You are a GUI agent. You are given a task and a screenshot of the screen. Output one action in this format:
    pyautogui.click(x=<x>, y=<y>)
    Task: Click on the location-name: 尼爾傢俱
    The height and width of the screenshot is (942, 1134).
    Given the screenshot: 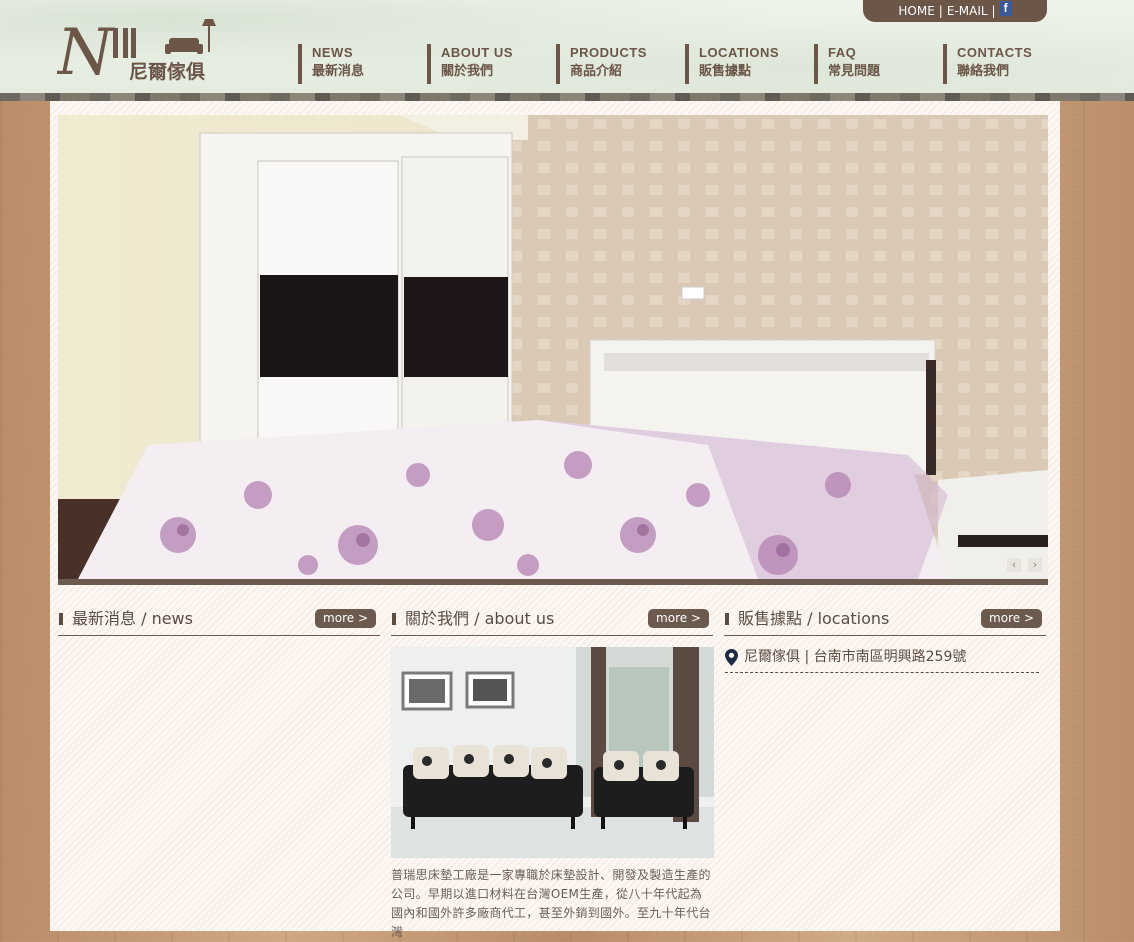 What is the action you would take?
    pyautogui.click(x=772, y=657)
    